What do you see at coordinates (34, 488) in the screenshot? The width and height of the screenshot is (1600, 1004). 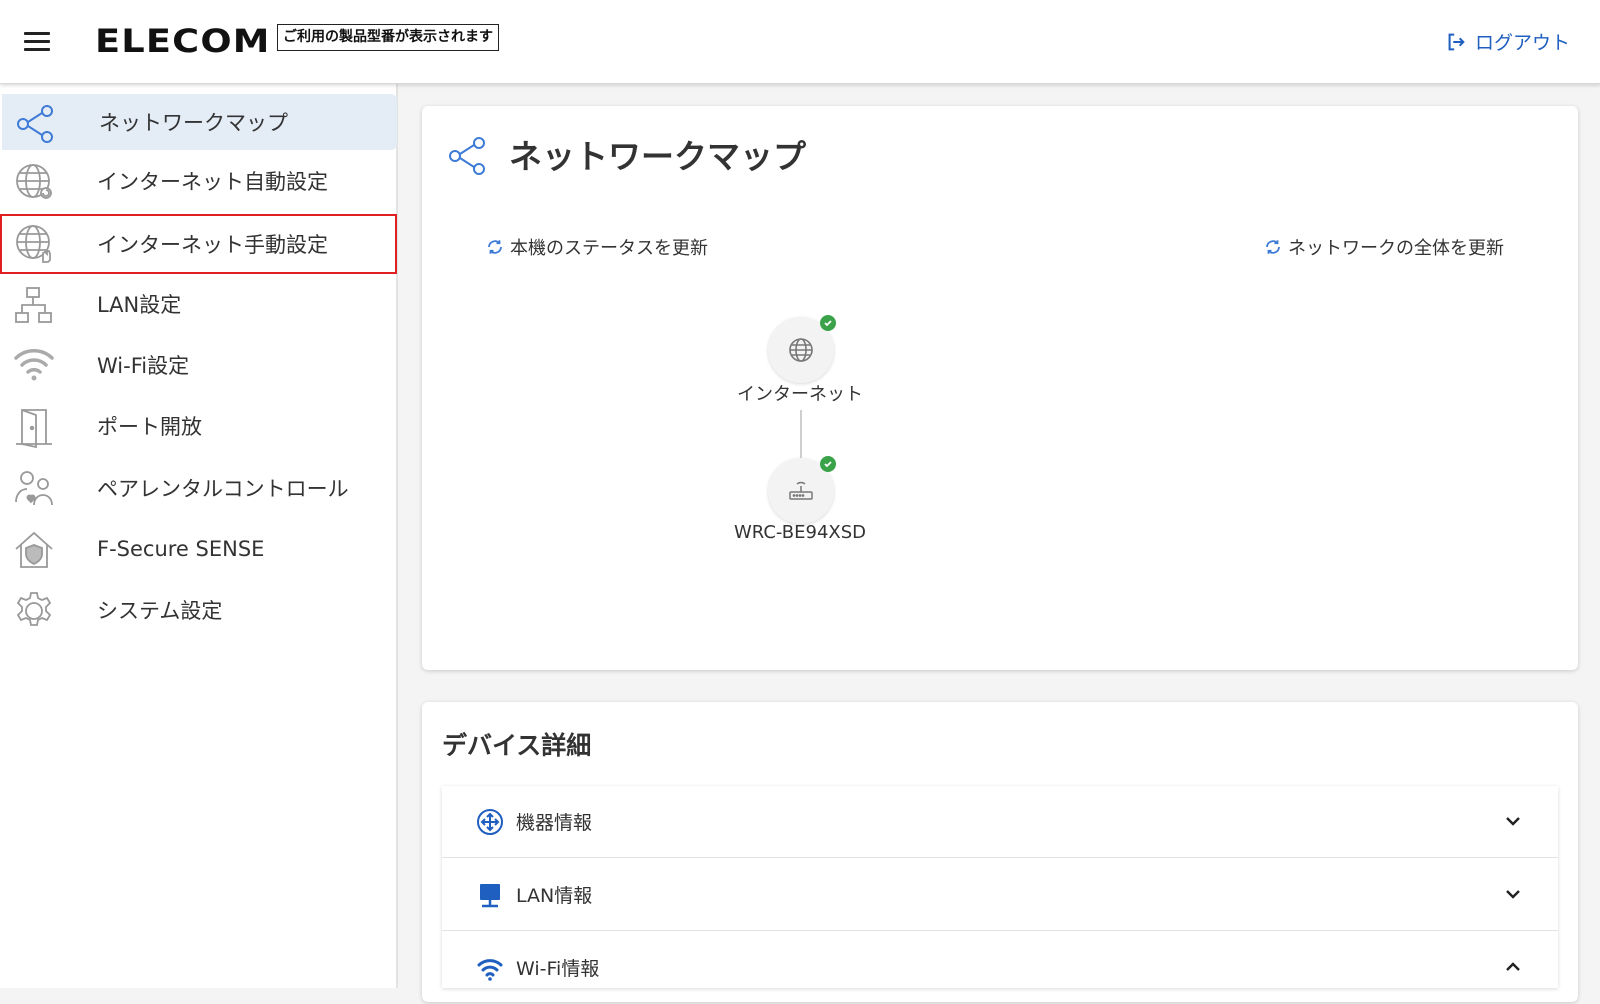 I see `parent-child-icon` at bounding box center [34, 488].